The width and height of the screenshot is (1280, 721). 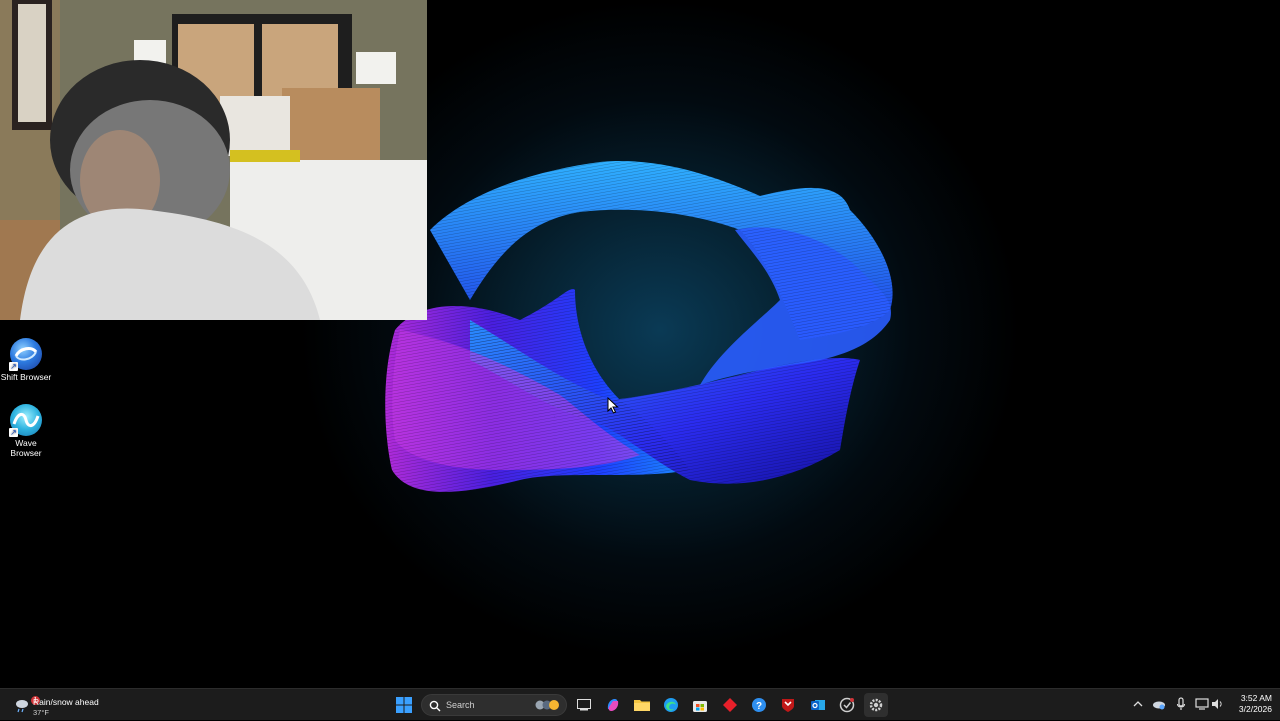 I want to click on onedrive-icon, so click(x=1159, y=705).